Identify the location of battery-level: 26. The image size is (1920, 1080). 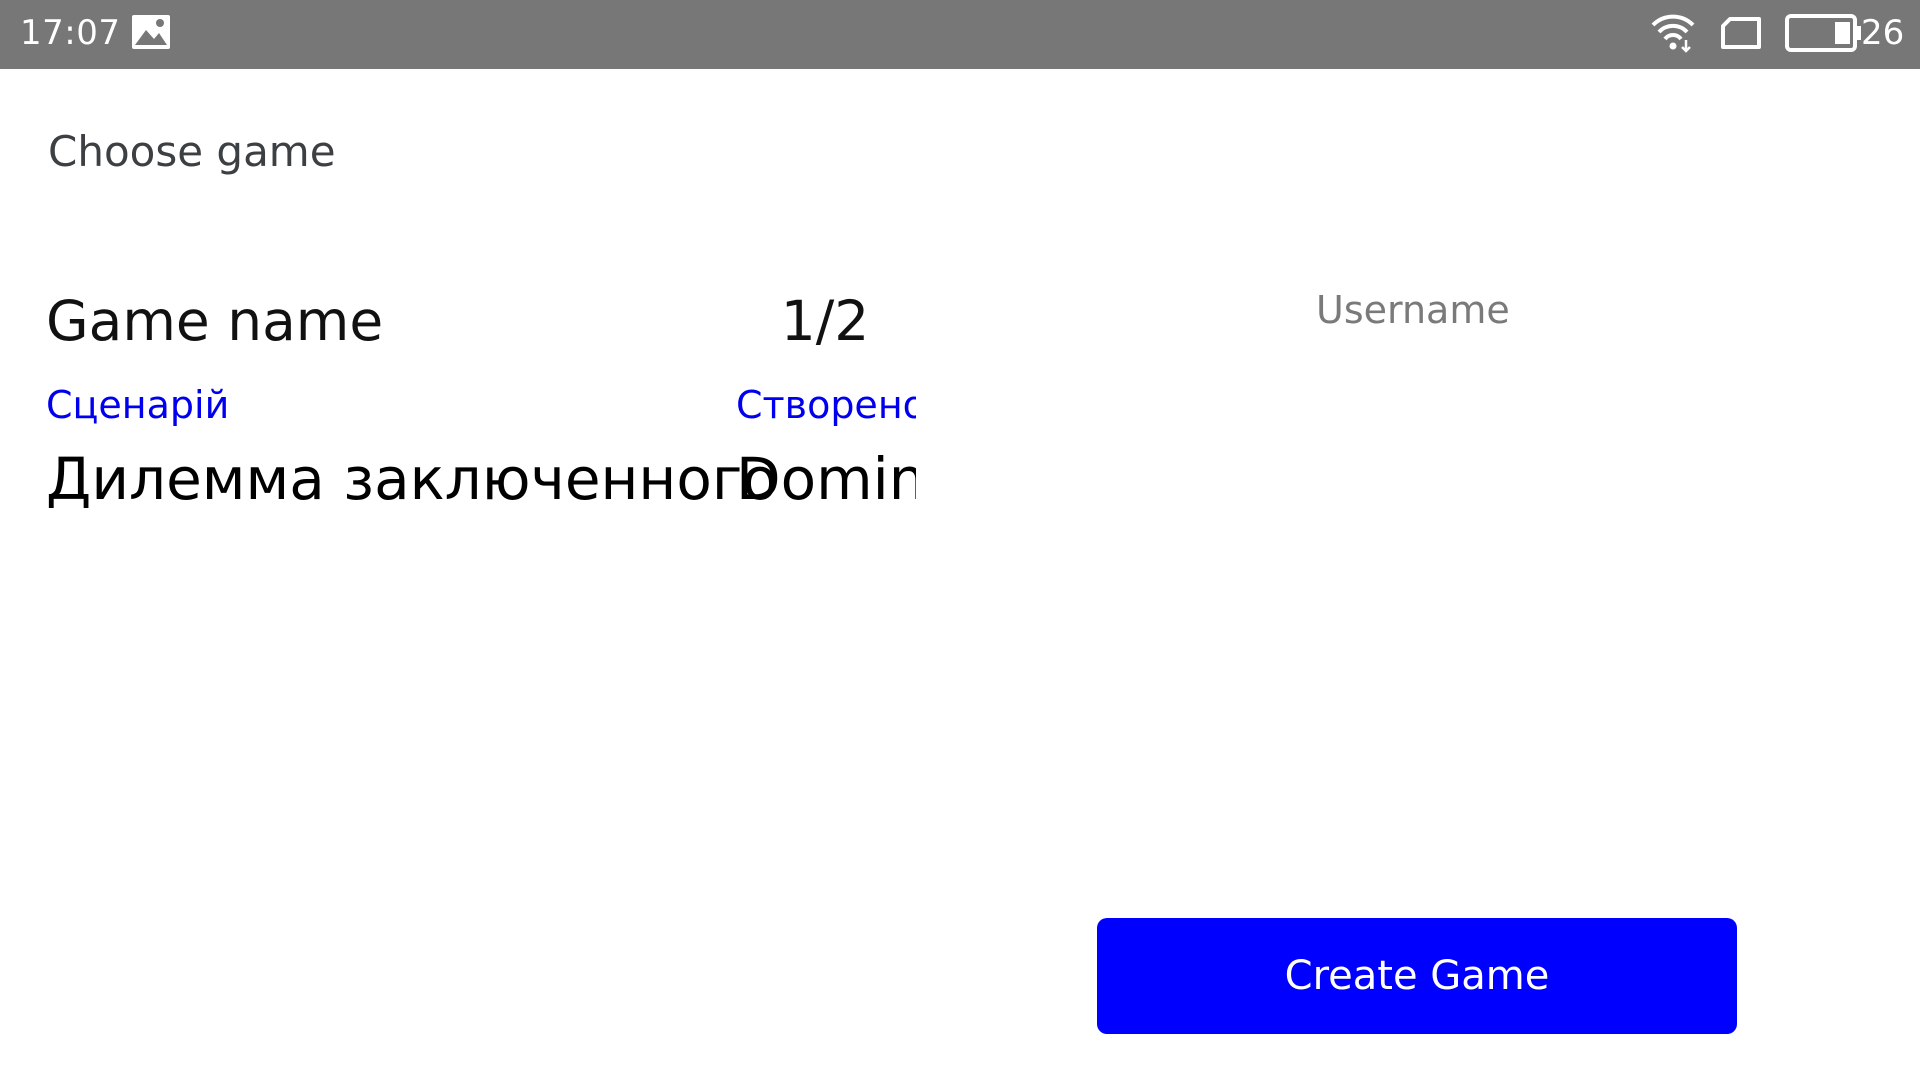
(1883, 33).